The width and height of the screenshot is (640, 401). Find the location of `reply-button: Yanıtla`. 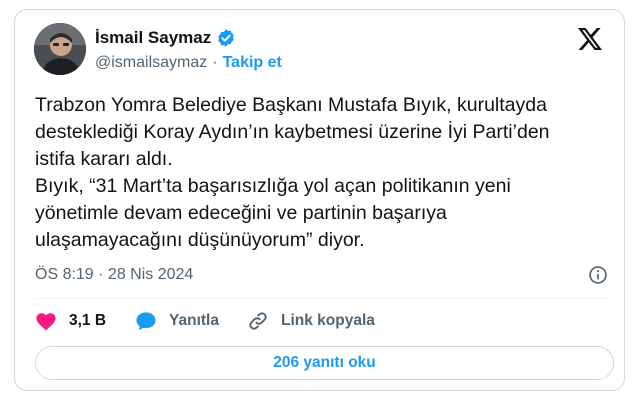

reply-button: Yanıtla is located at coordinates (191, 321).